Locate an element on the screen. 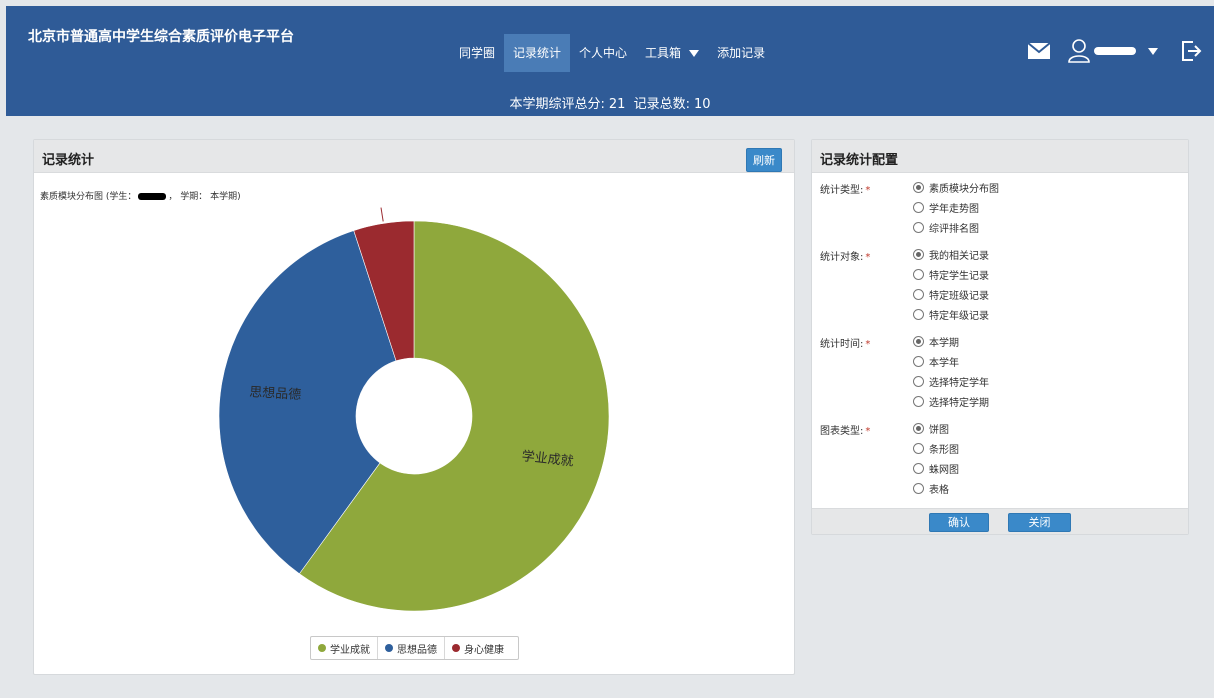 Image resolution: width=1214 pixels, height=698 pixels. radio-label: 蛛网图 is located at coordinates (944, 470).